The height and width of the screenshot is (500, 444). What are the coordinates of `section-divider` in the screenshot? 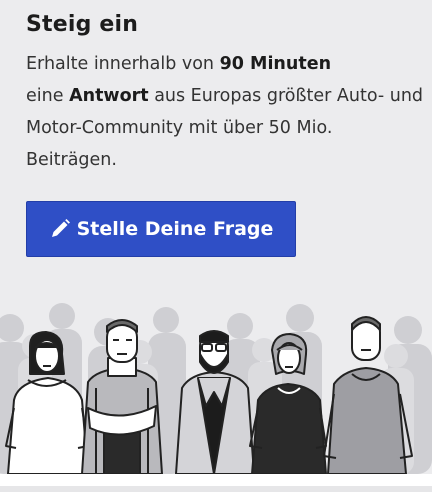 It's located at (216, 489).